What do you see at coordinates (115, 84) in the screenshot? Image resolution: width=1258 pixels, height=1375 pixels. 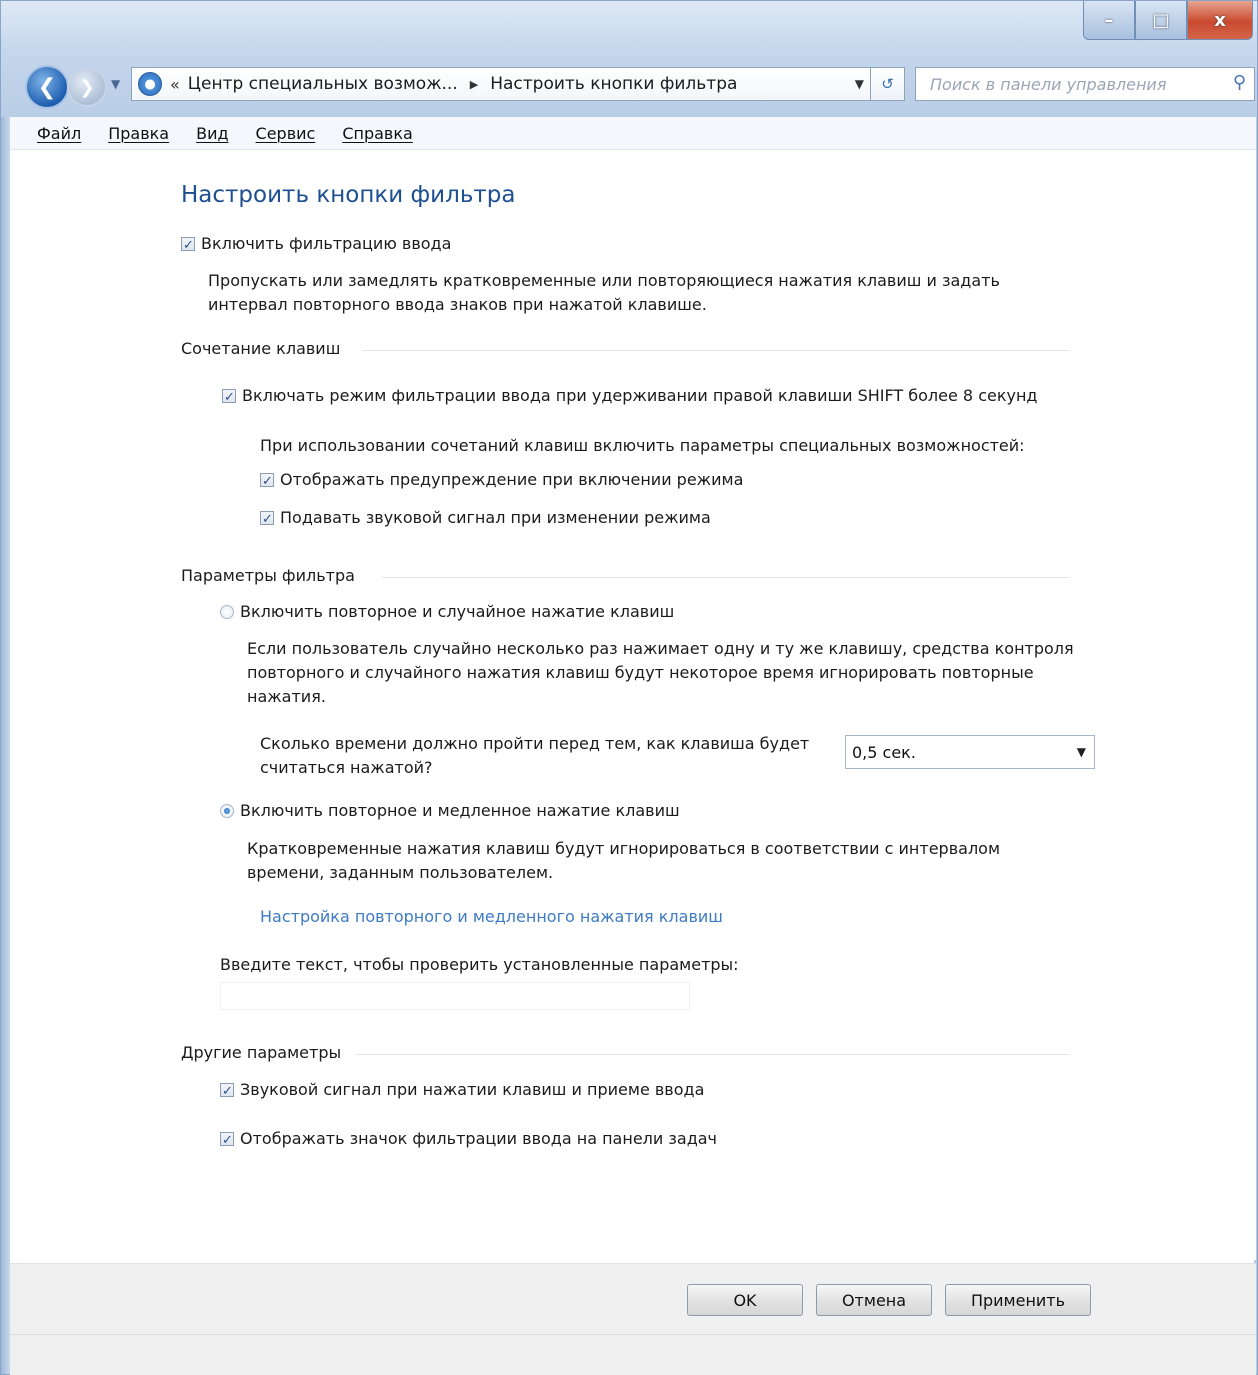 I see `history-dropdown-icon: ▼` at bounding box center [115, 84].